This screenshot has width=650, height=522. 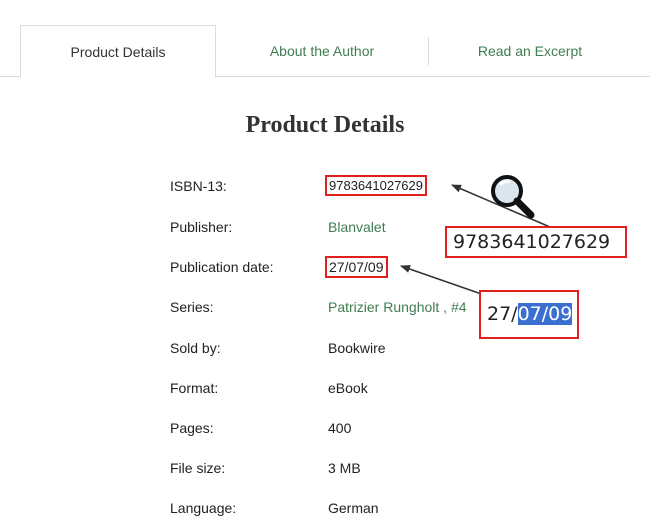 What do you see at coordinates (192, 307) in the screenshot?
I see `detail-label: Series:` at bounding box center [192, 307].